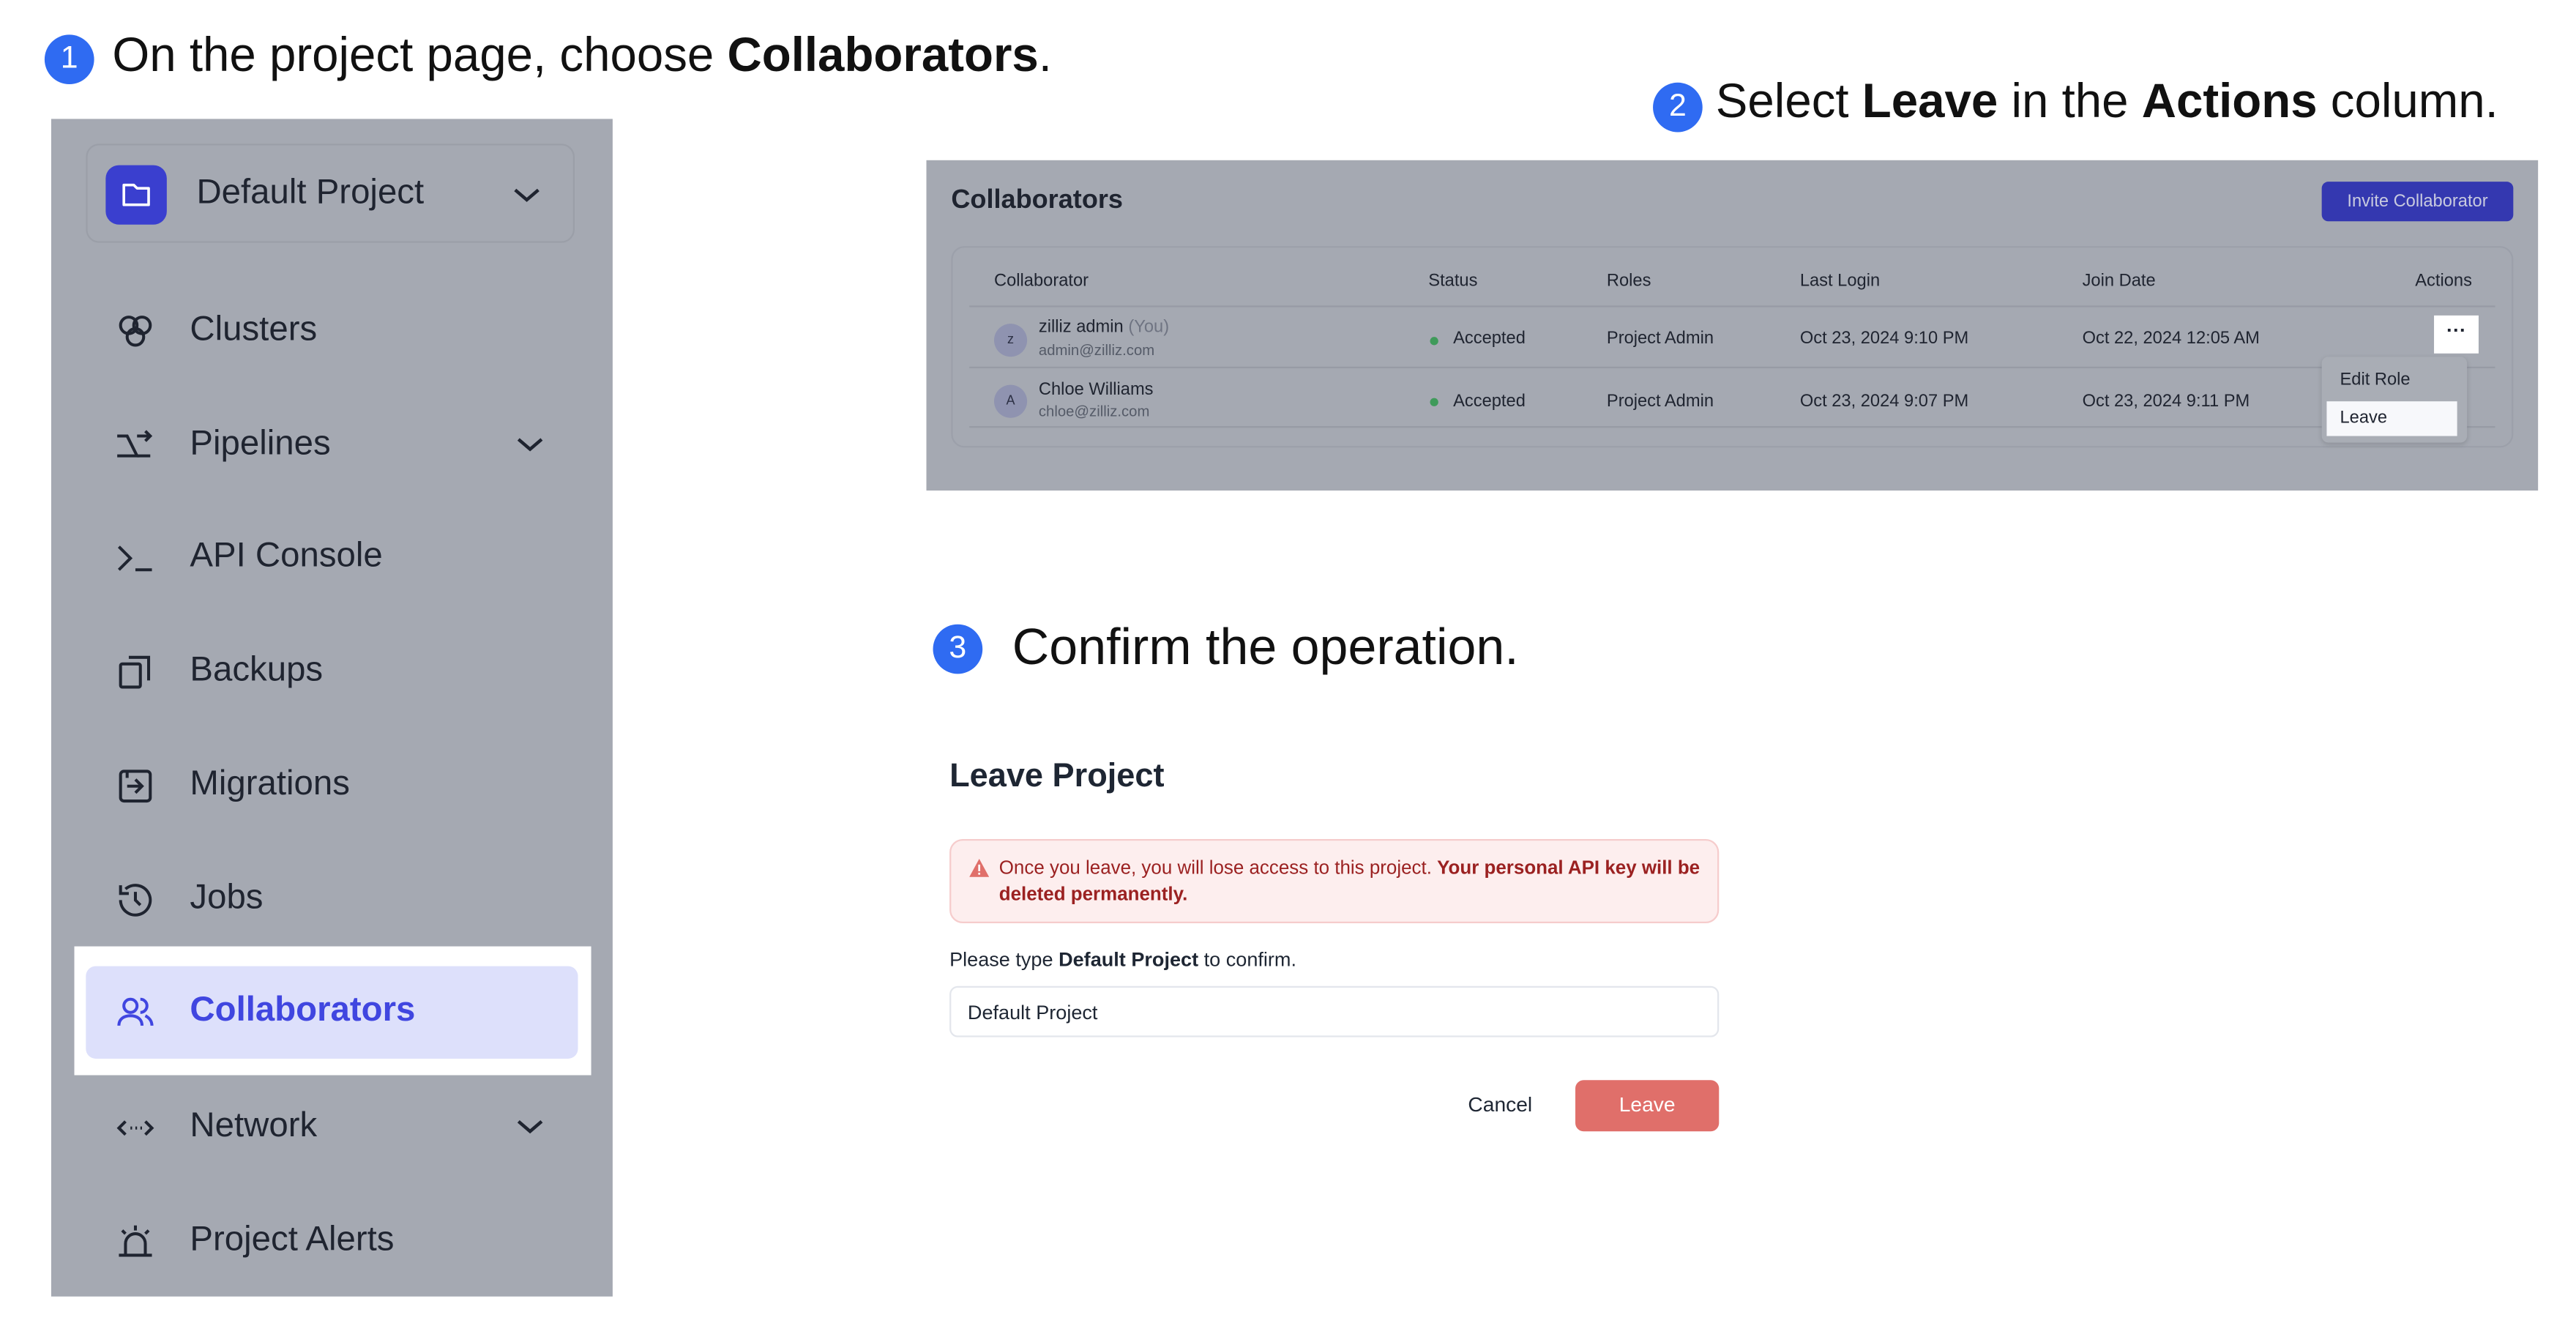  Describe the element at coordinates (2375, 380) in the screenshot. I see `menu-item-edit-role: Edit Role` at that location.